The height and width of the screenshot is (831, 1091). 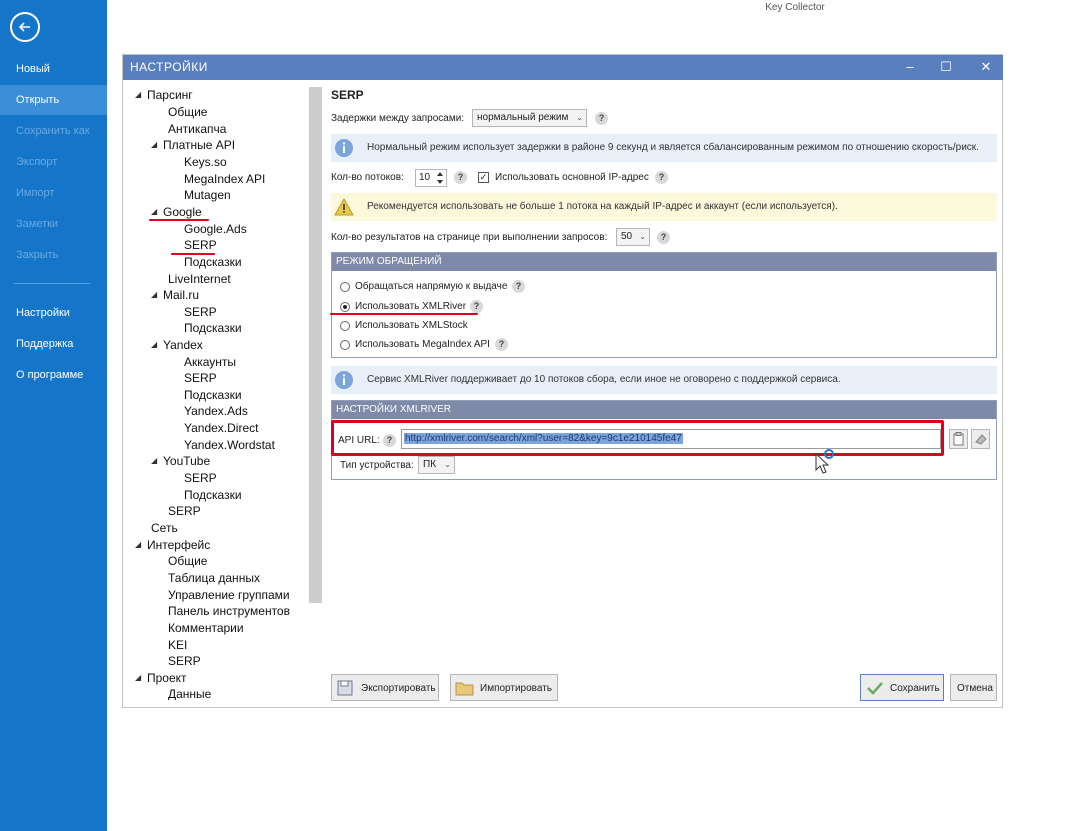 What do you see at coordinates (504, 687) in the screenshot?
I see `import-button: Импортировать` at bounding box center [504, 687].